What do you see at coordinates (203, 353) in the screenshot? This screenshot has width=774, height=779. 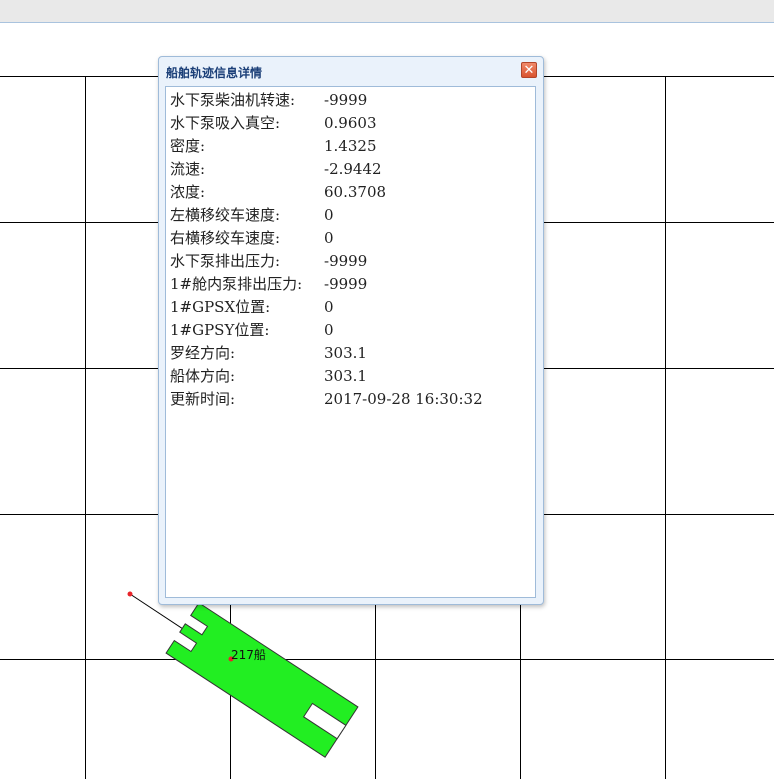 I see `info-label: 罗经方向:` at bounding box center [203, 353].